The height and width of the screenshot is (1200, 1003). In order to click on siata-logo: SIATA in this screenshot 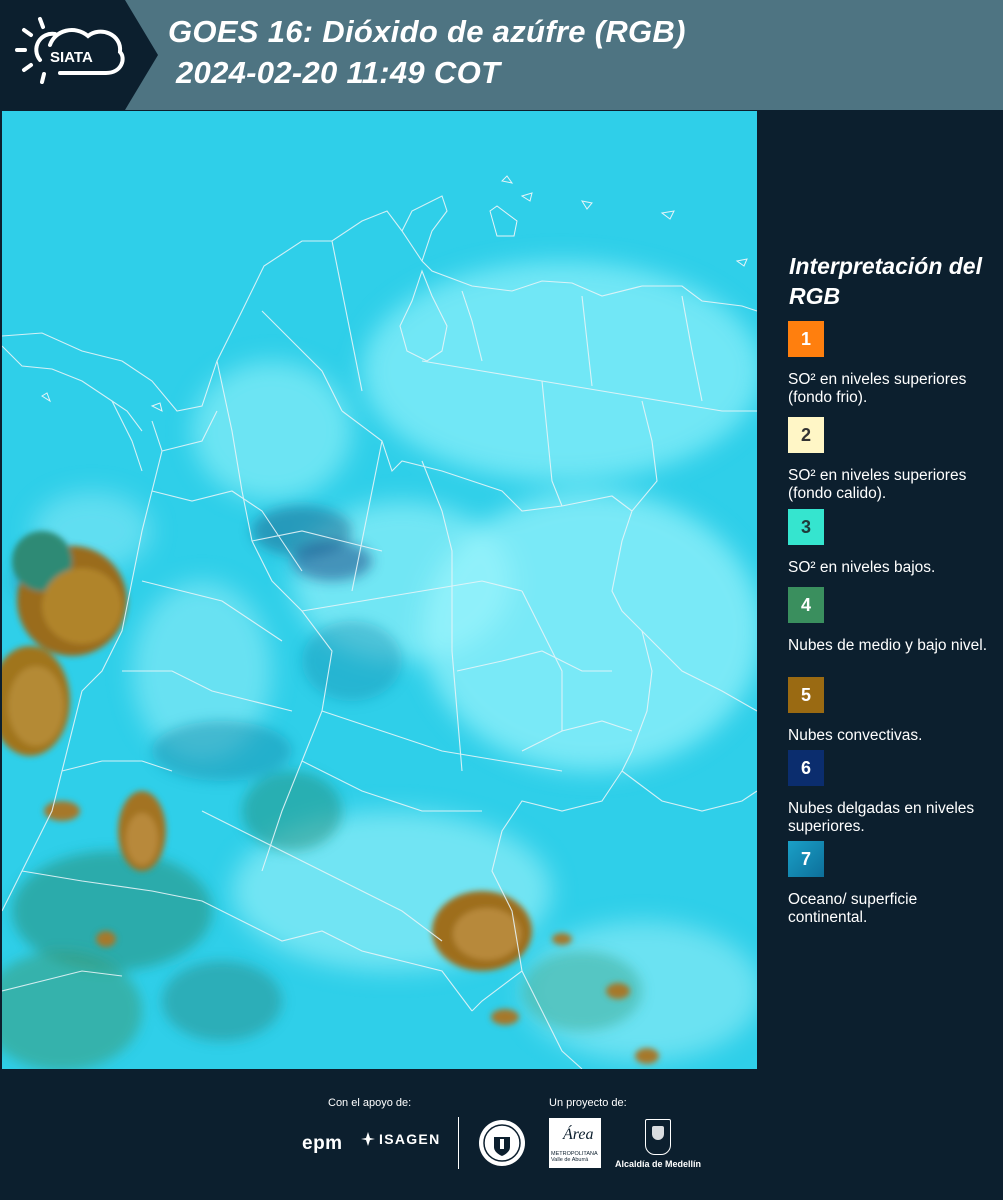, I will do `click(80, 55)`.